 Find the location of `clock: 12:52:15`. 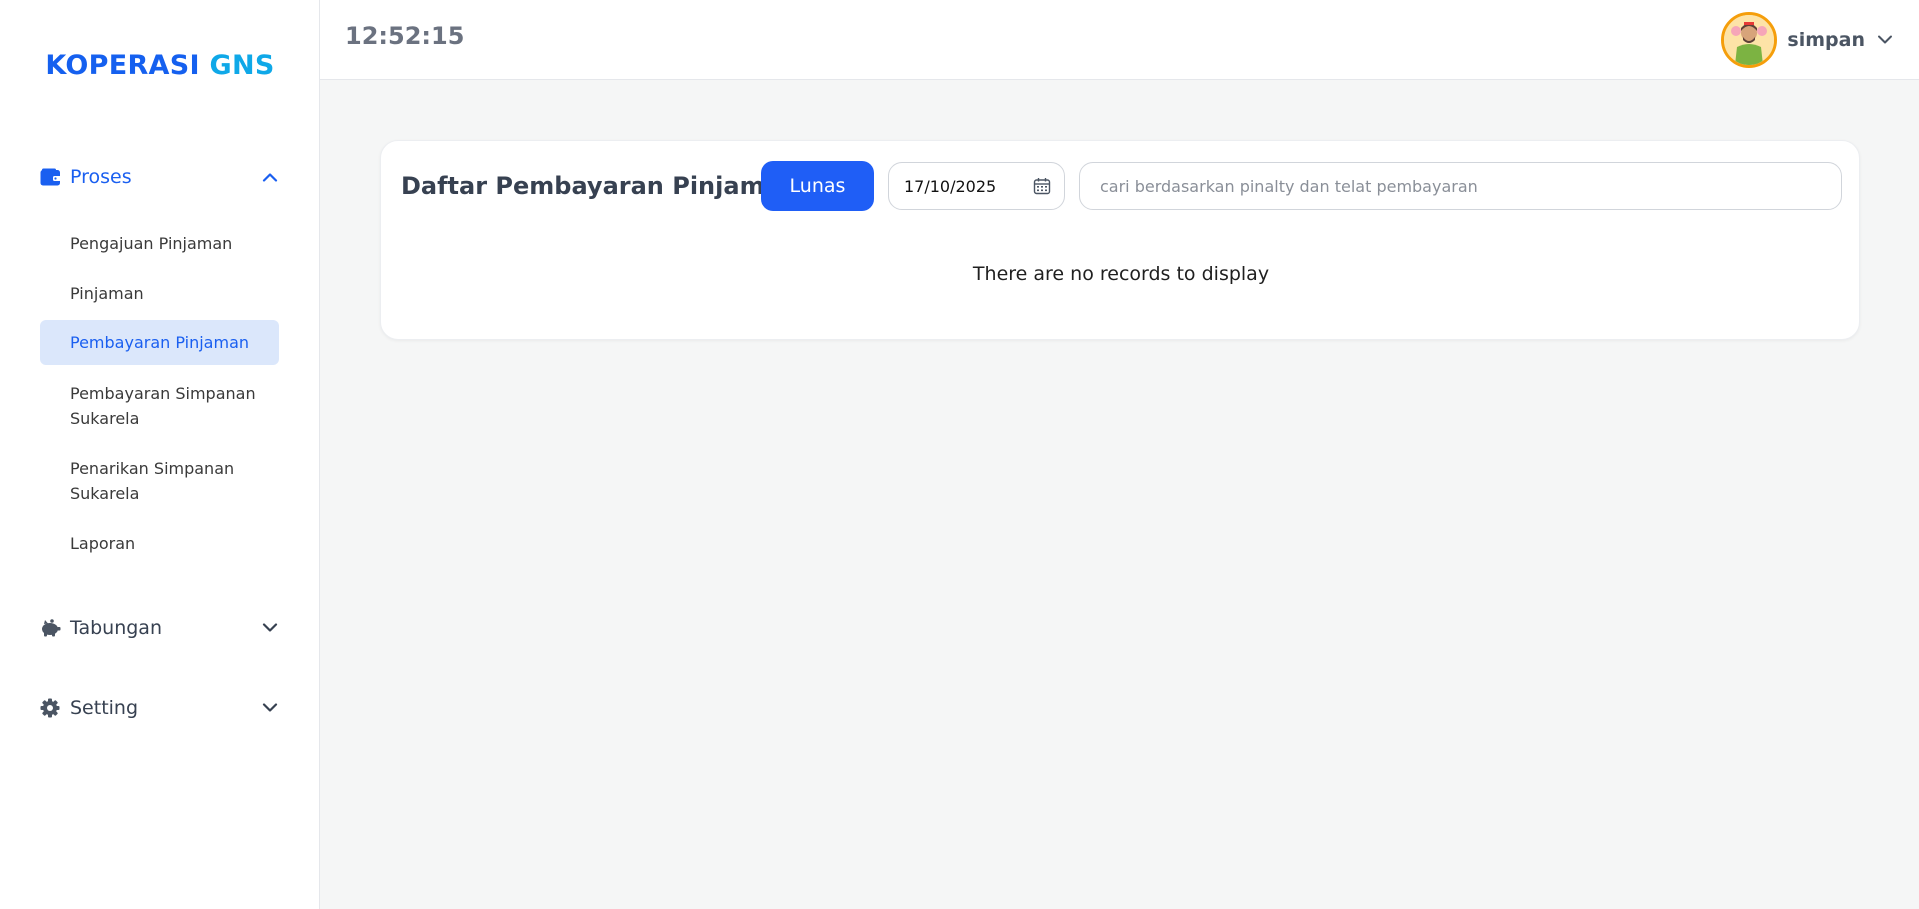

clock: 12:52:15 is located at coordinates (405, 36).